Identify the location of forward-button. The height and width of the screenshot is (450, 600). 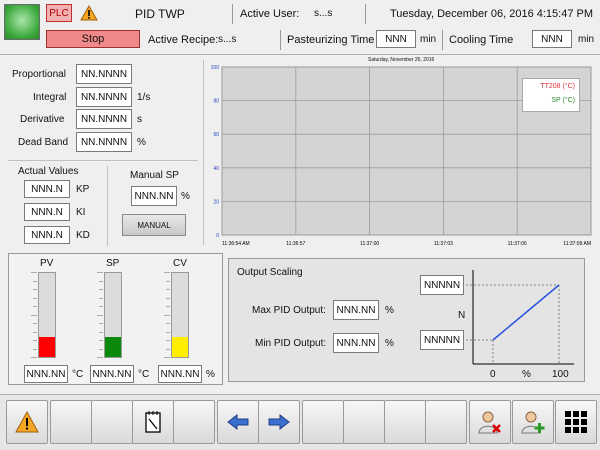
(279, 422).